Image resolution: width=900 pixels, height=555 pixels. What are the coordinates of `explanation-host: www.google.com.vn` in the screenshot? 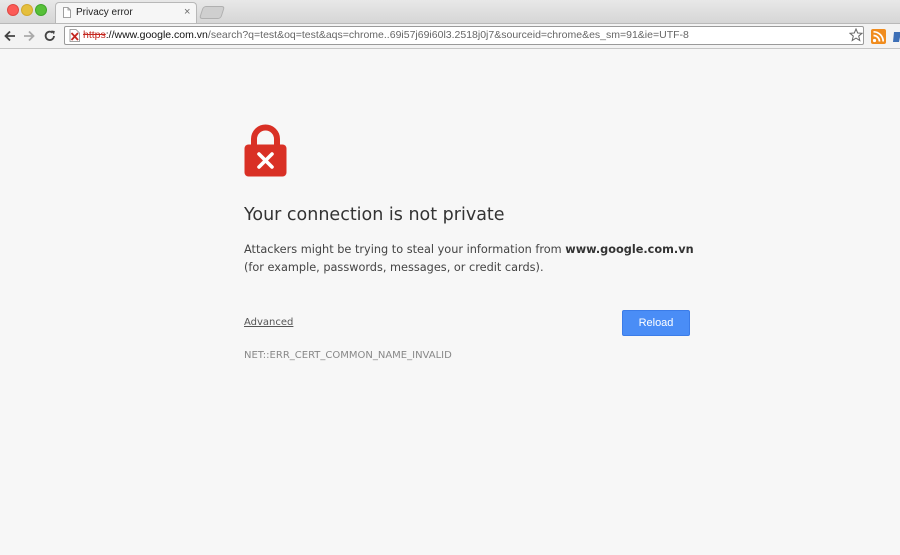 It's located at (629, 249).